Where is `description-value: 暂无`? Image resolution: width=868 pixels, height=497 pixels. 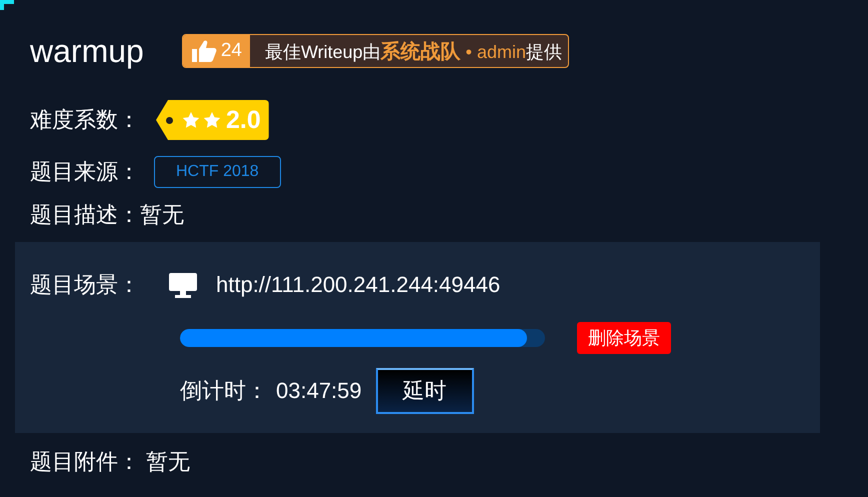 description-value: 暂无 is located at coordinates (162, 215).